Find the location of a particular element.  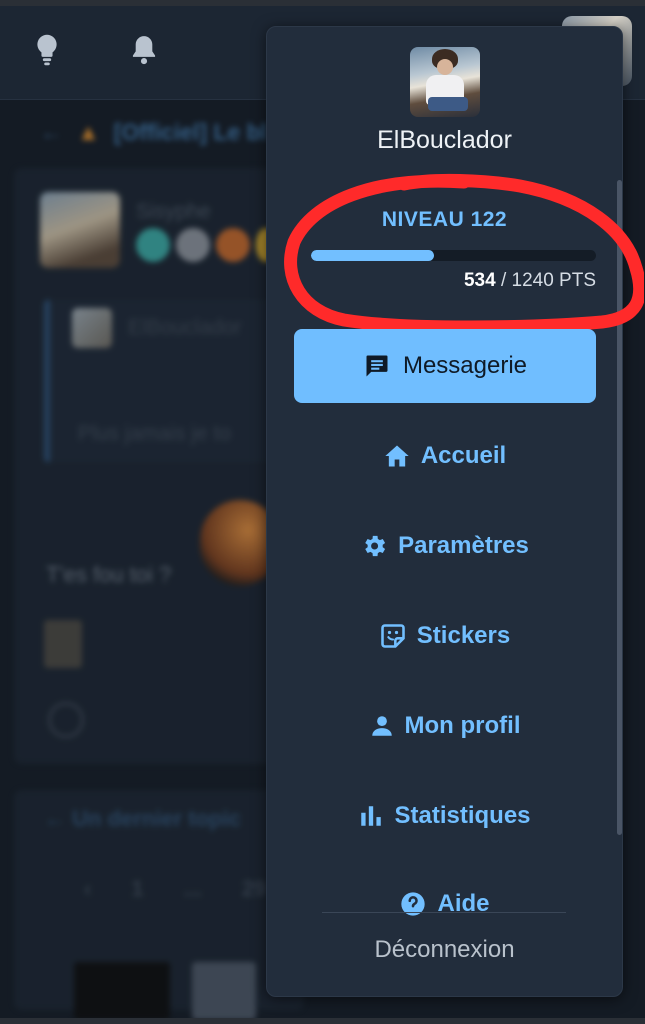

person-icon is located at coordinates (381, 726).